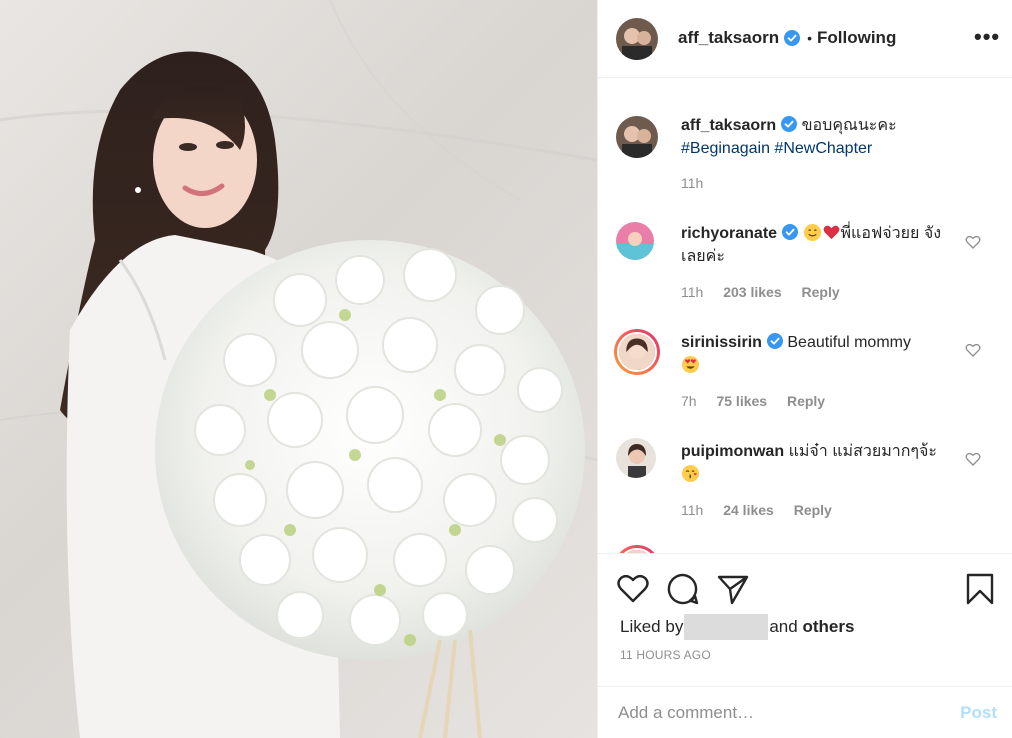  Describe the element at coordinates (831, 232) in the screenshot. I see `red-heart-icon` at that location.